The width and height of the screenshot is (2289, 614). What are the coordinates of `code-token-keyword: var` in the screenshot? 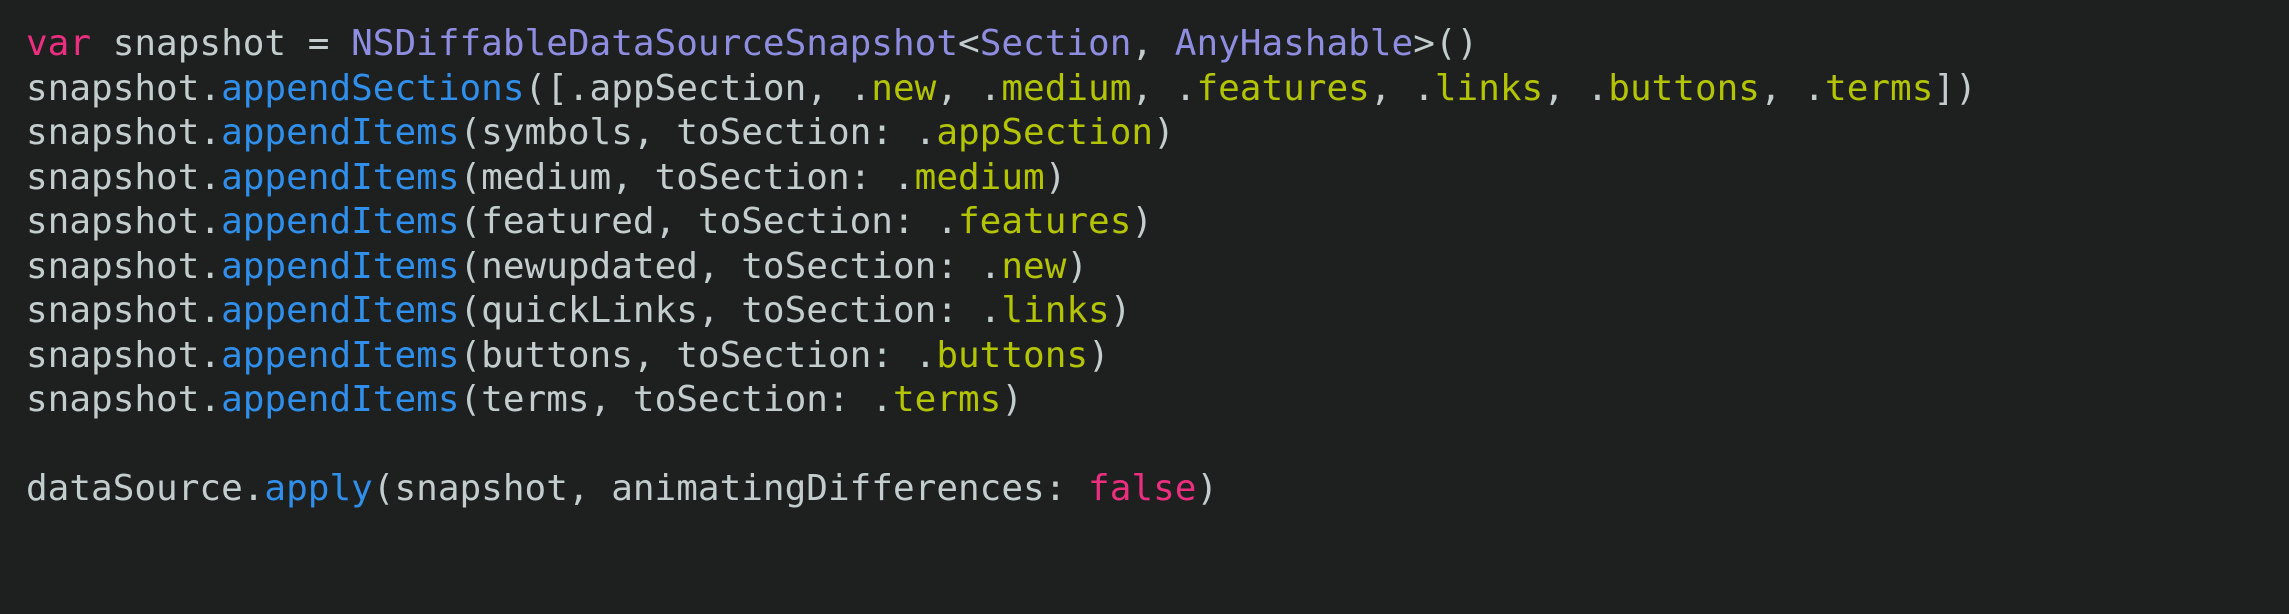 It's located at (59, 43).